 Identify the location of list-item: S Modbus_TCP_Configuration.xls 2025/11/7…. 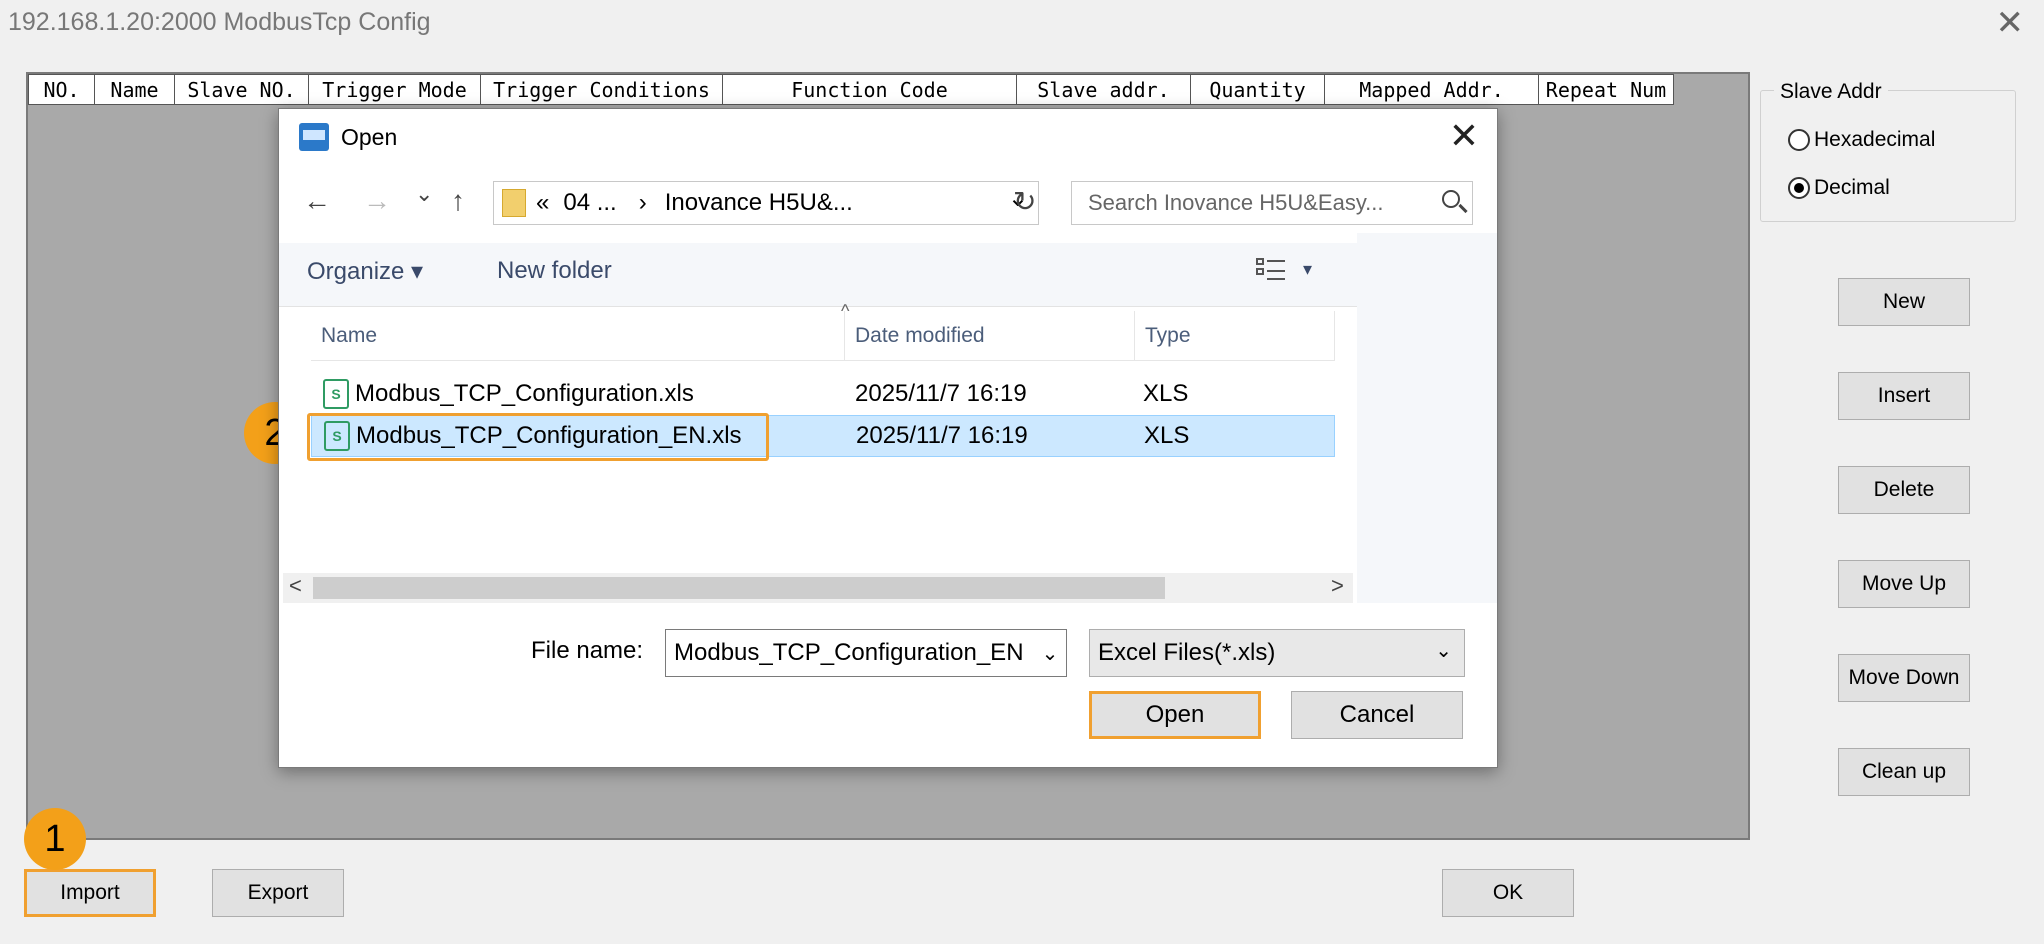
(823, 394).